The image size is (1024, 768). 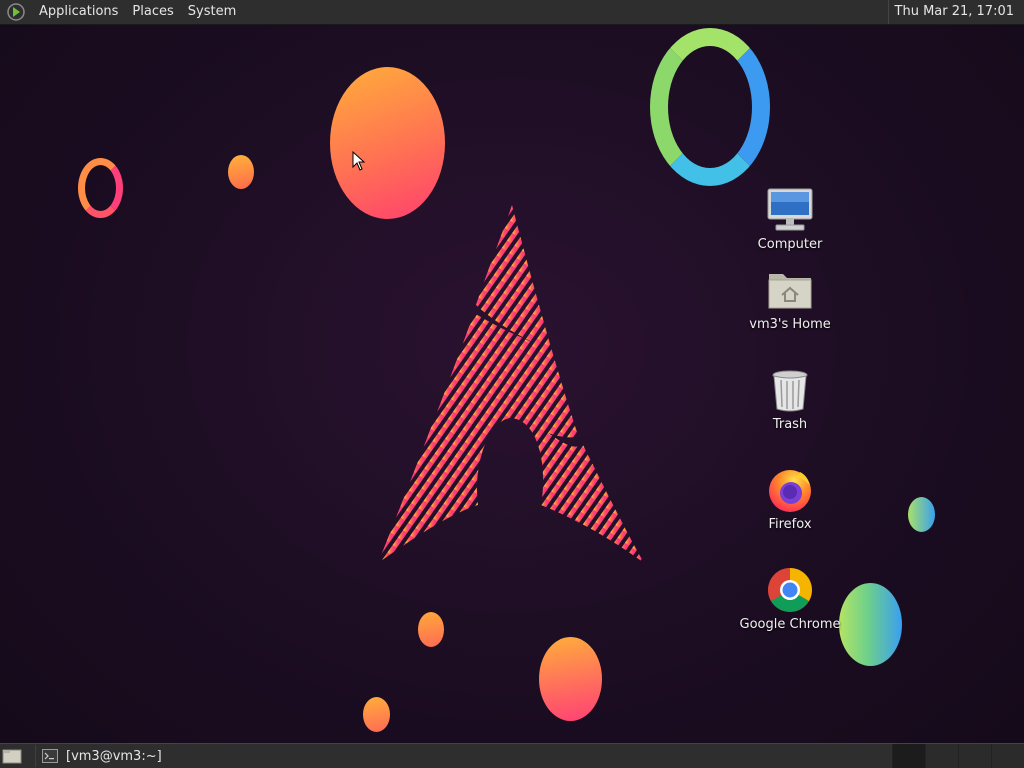 I want to click on menu-places: Places, so click(x=152, y=12).